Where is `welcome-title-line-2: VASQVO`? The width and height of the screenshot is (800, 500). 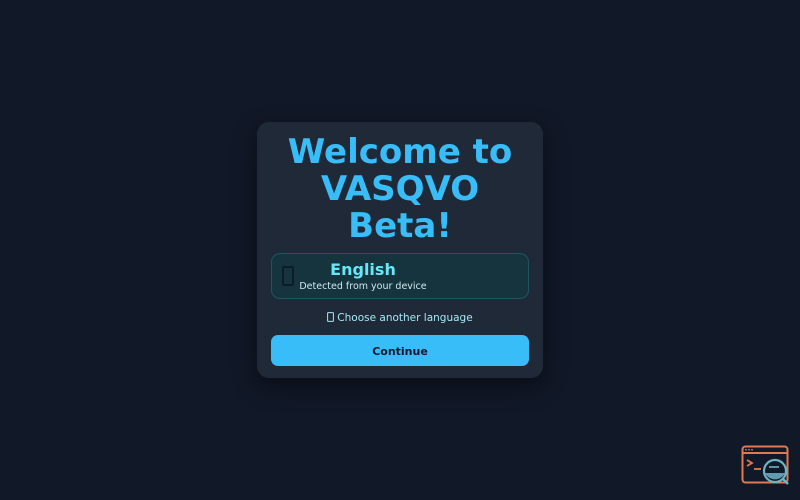 welcome-title-line-2: VASQVO is located at coordinates (400, 189).